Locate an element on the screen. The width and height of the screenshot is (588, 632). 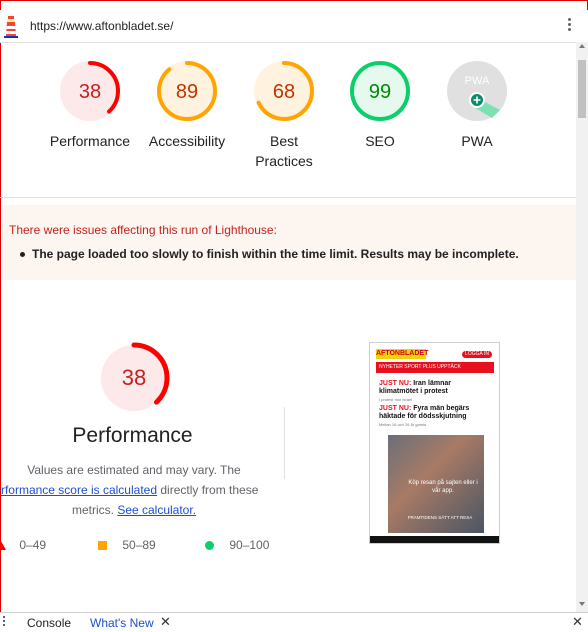
headline-2-sub: Mellan 16 och 26 år gamla is located at coordinates (403, 424).